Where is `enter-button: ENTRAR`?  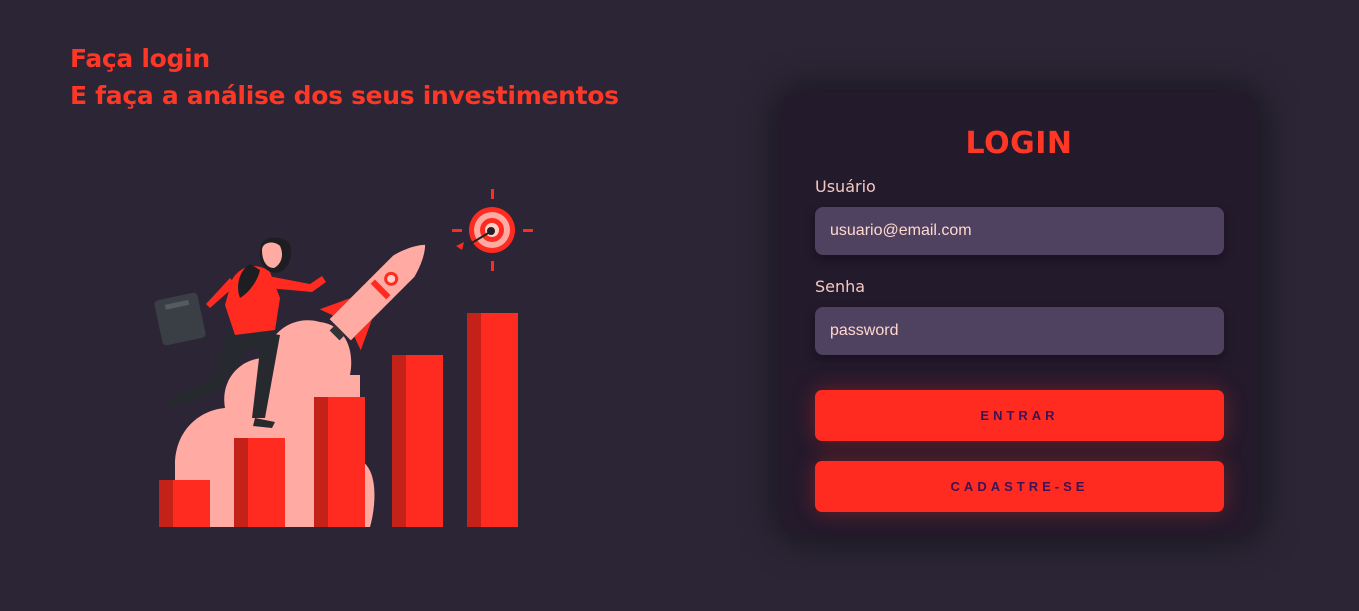 enter-button: ENTRAR is located at coordinates (1019, 415).